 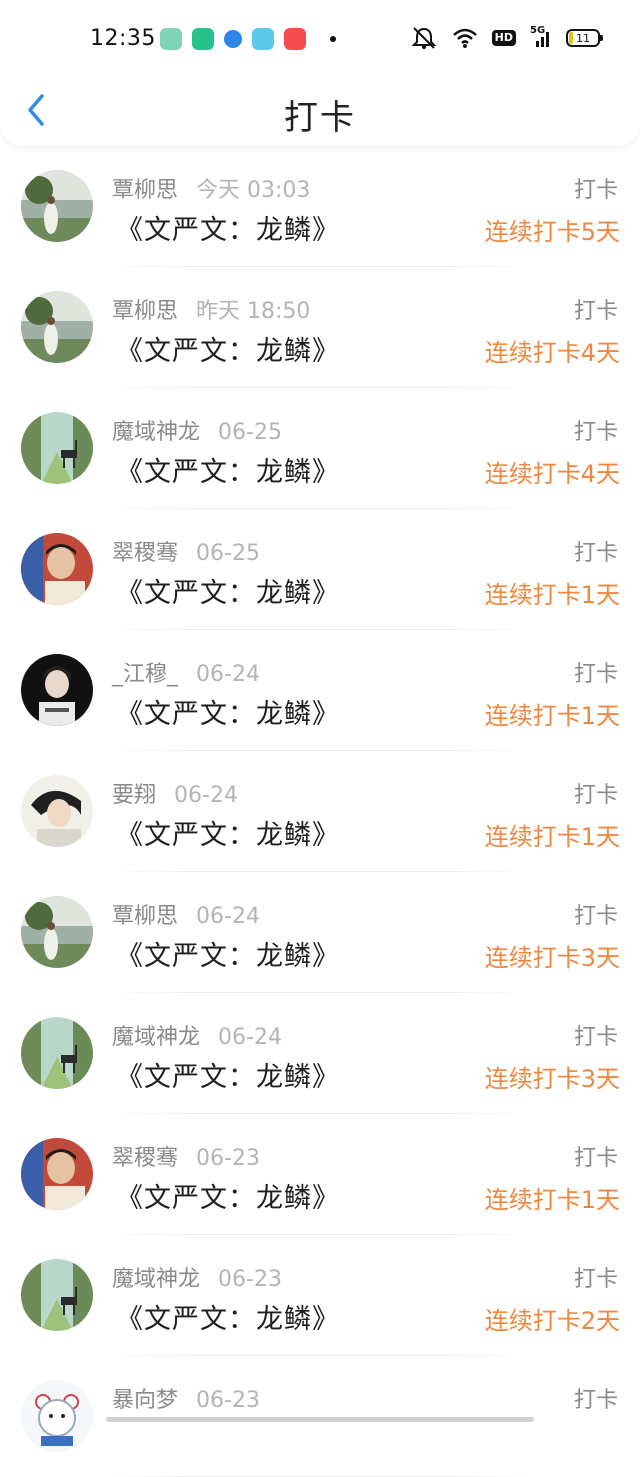 What do you see at coordinates (320, 932) in the screenshot?
I see `checkin-row: 覃柳思 06-24 《文严文：龙鳞》 打卡连续打卡3天` at bounding box center [320, 932].